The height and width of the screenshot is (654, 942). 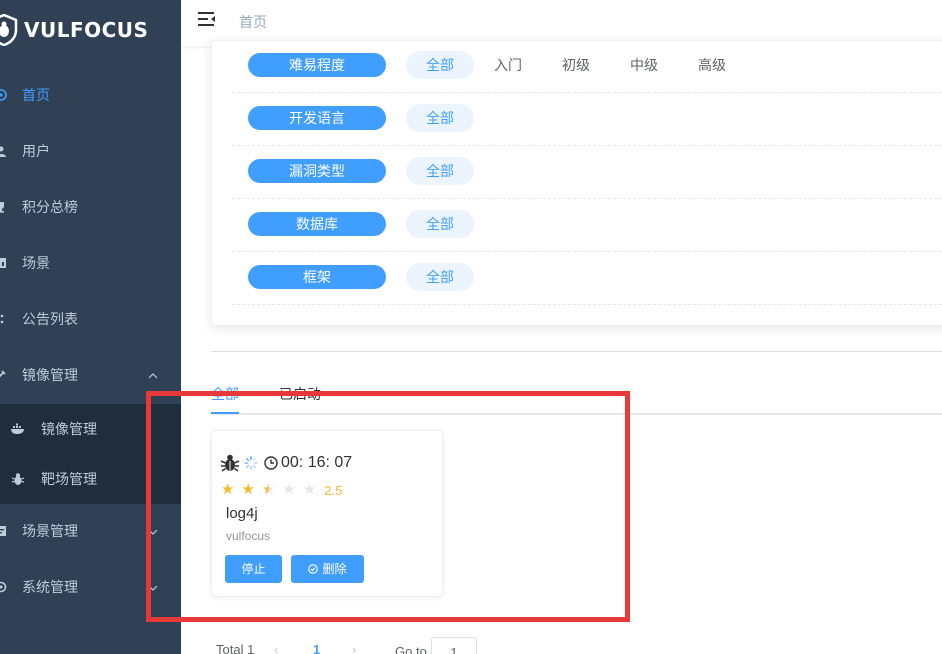 What do you see at coordinates (317, 65) in the screenshot?
I see `filter-label: 难易程度` at bounding box center [317, 65].